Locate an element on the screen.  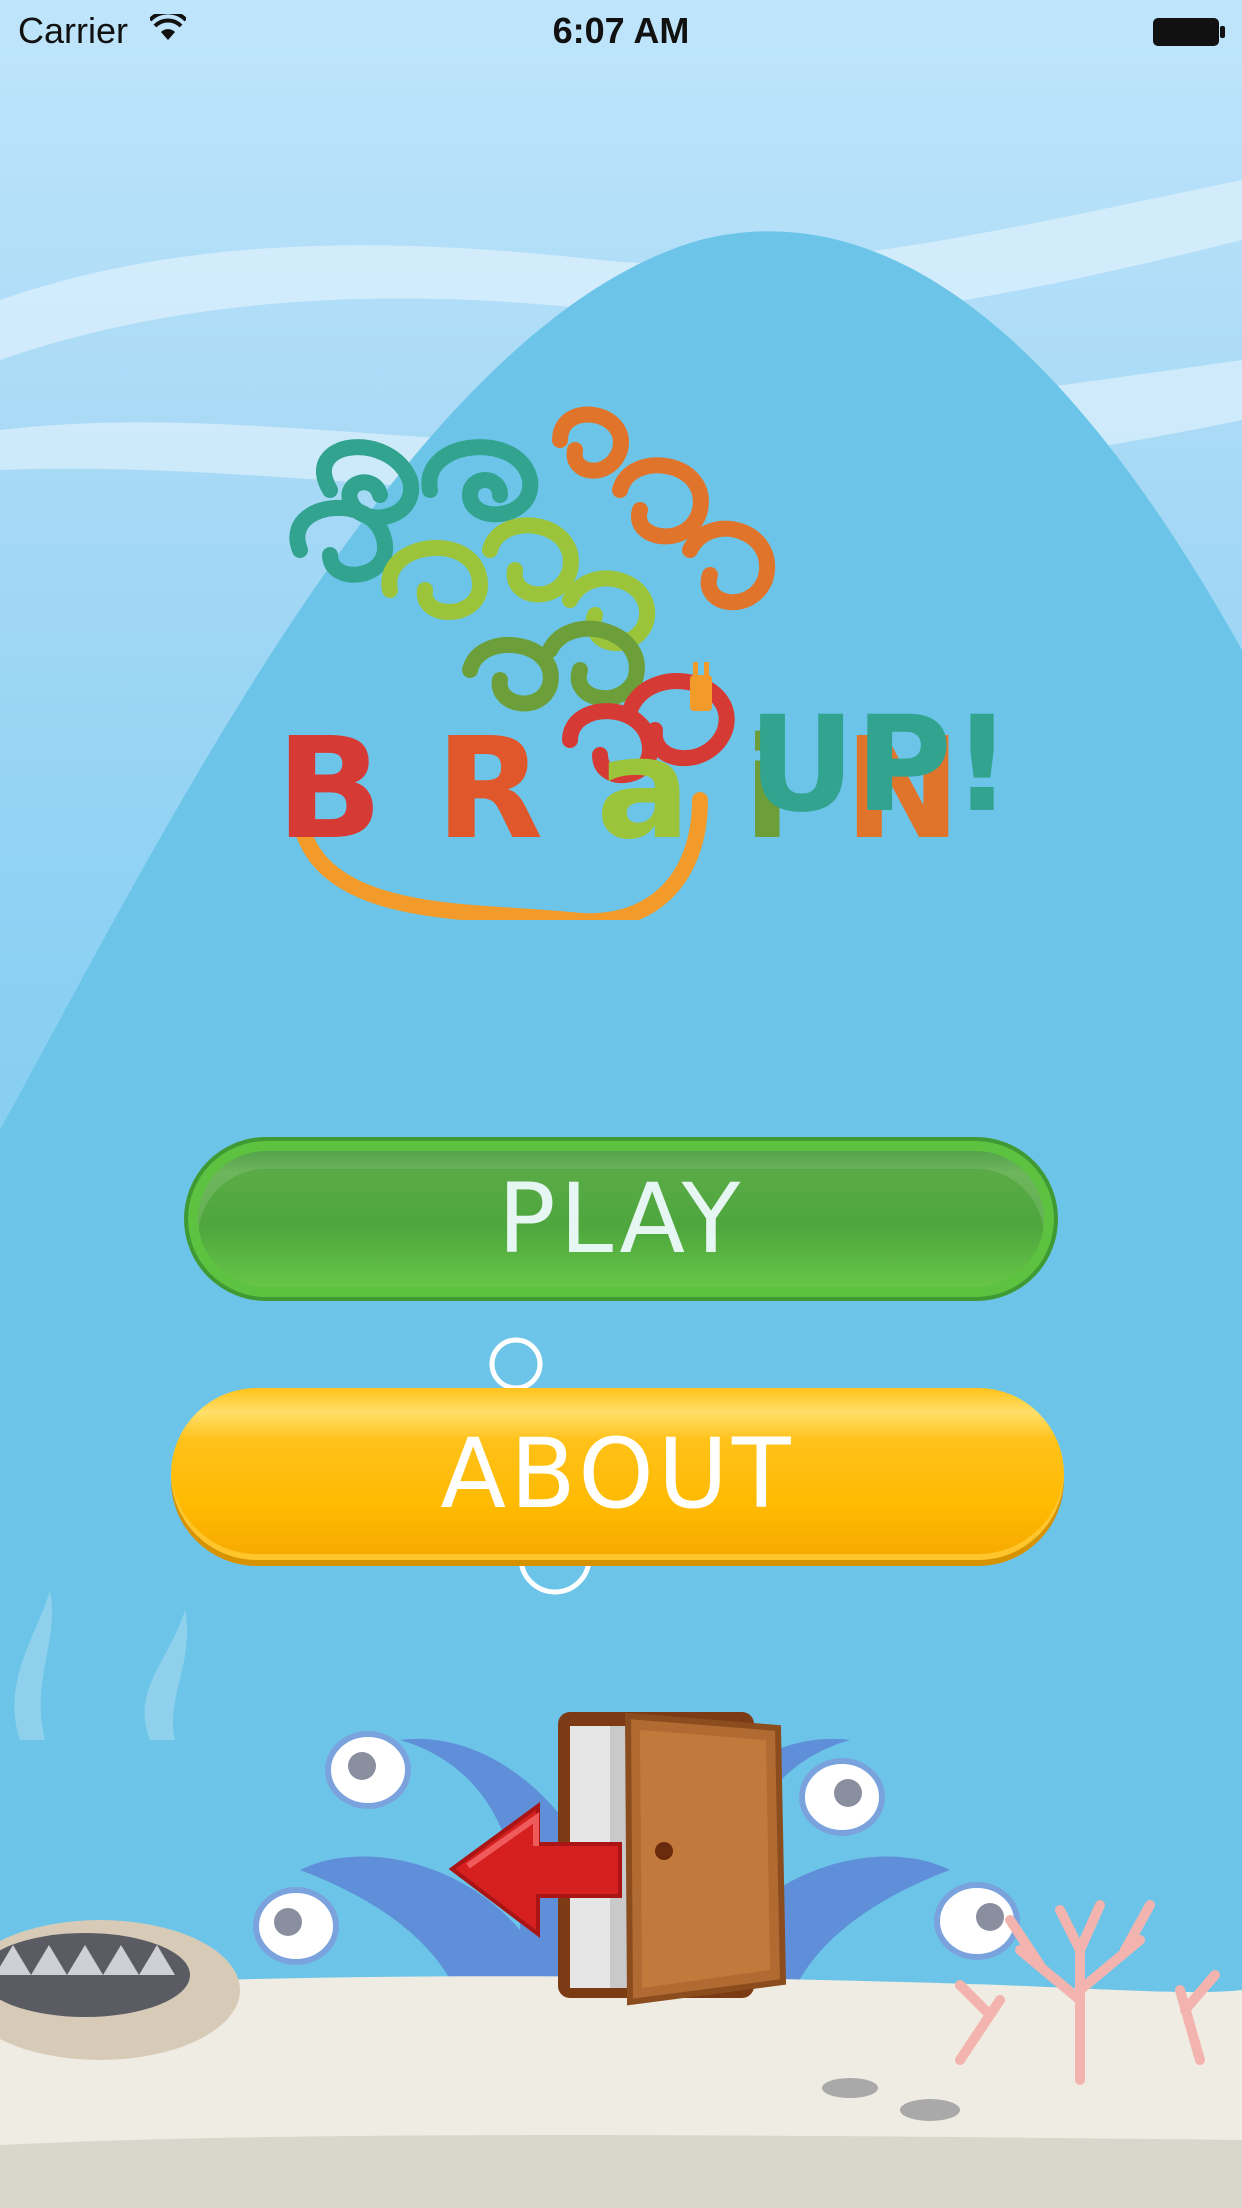
exit-door-icon is located at coordinates (618, 1856).